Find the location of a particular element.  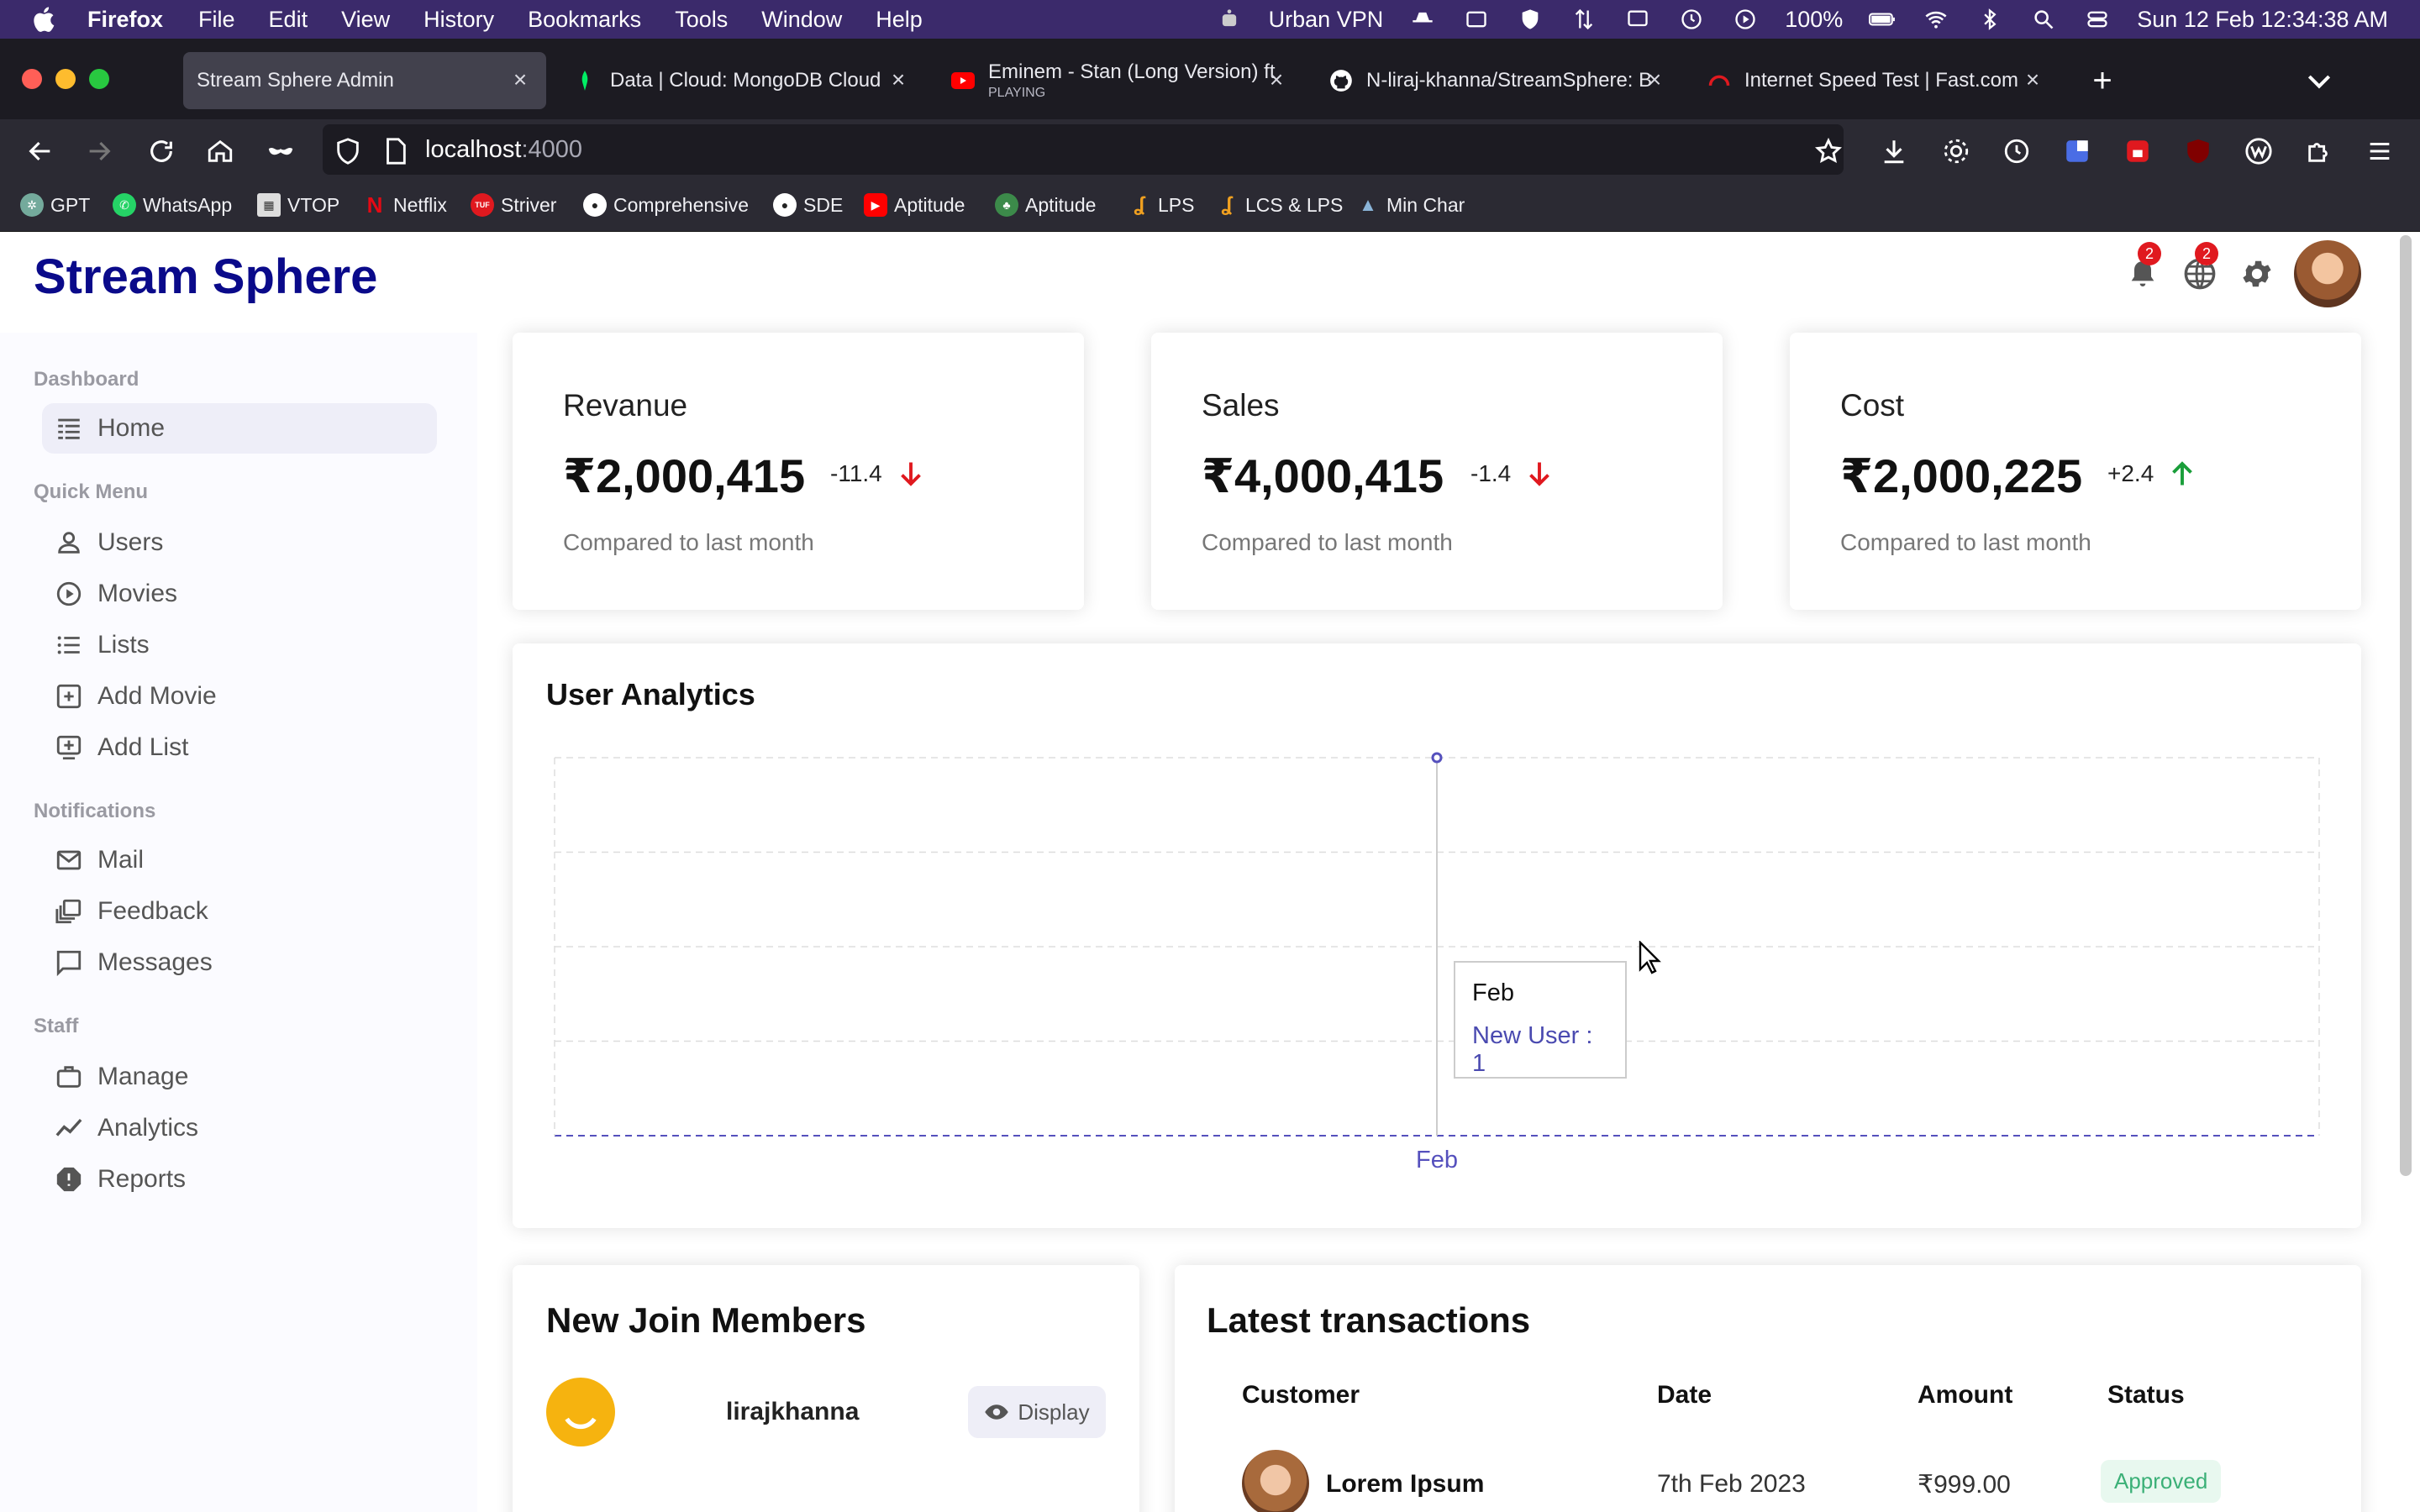

bluetooth-icon is located at coordinates (1989, 19).